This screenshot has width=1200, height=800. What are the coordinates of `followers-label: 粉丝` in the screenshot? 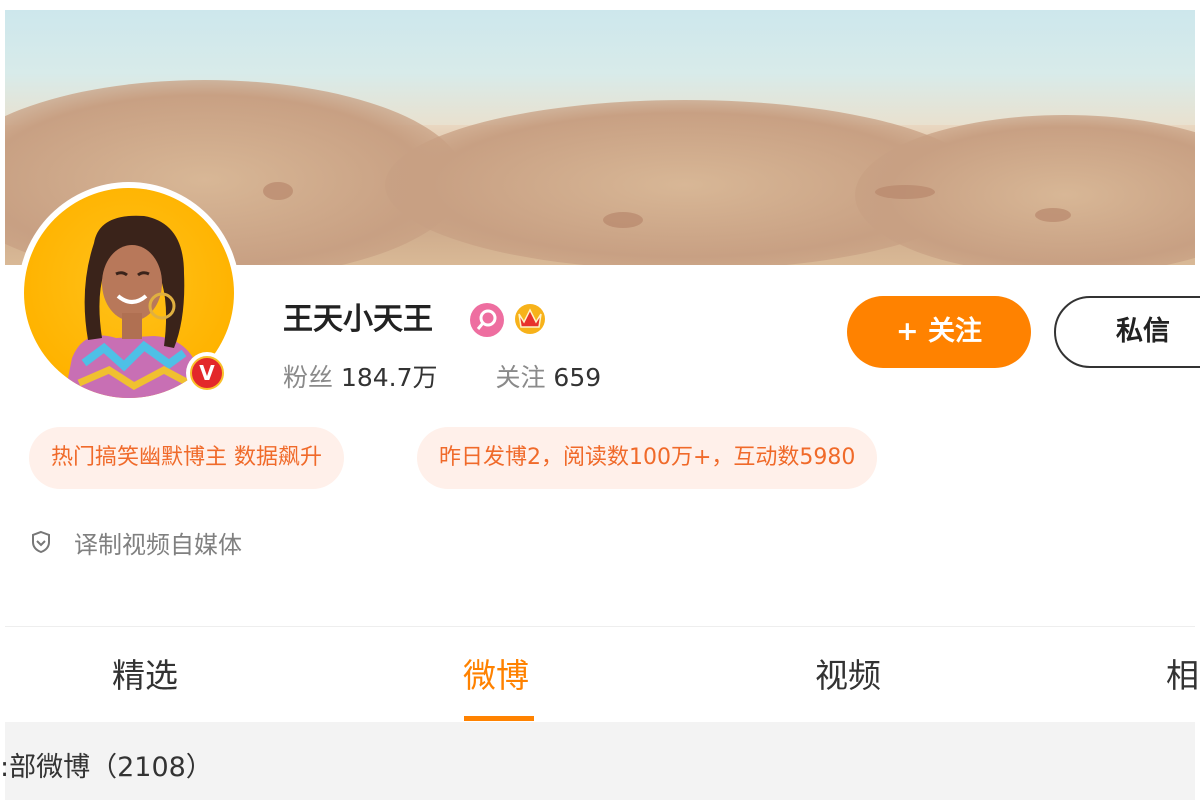 It's located at (308, 377).